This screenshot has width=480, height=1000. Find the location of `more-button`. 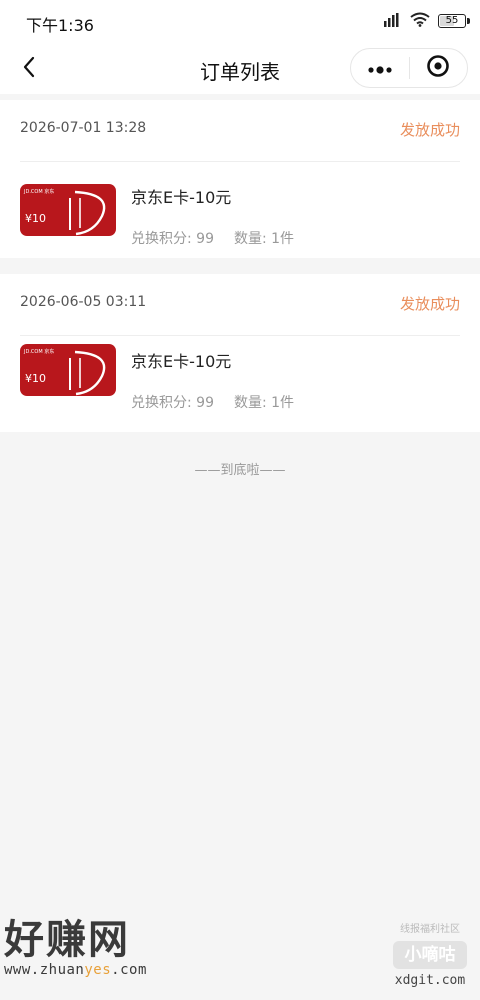

more-button is located at coordinates (380, 68).